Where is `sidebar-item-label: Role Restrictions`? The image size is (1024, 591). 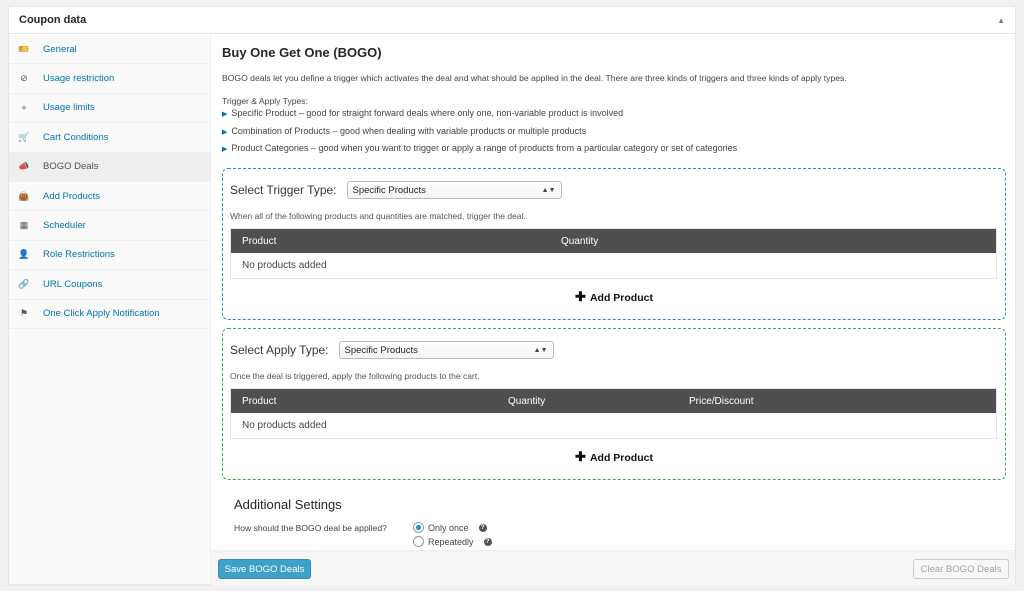 sidebar-item-label: Role Restrictions is located at coordinates (79, 255).